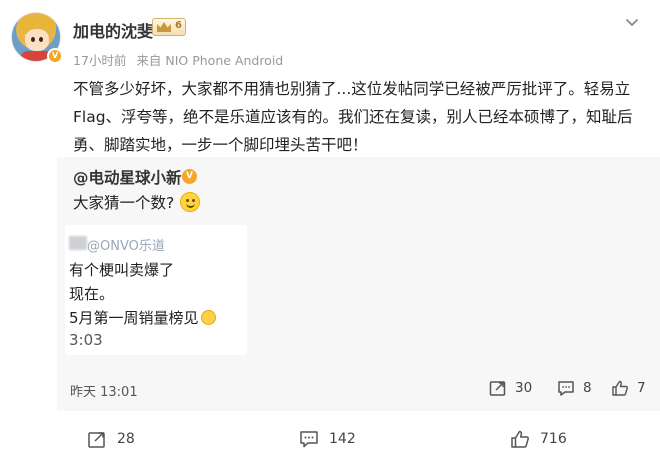 The height and width of the screenshot is (466, 660). What do you see at coordinates (587, 388) in the screenshot?
I see `repost-comment-count: 8` at bounding box center [587, 388].